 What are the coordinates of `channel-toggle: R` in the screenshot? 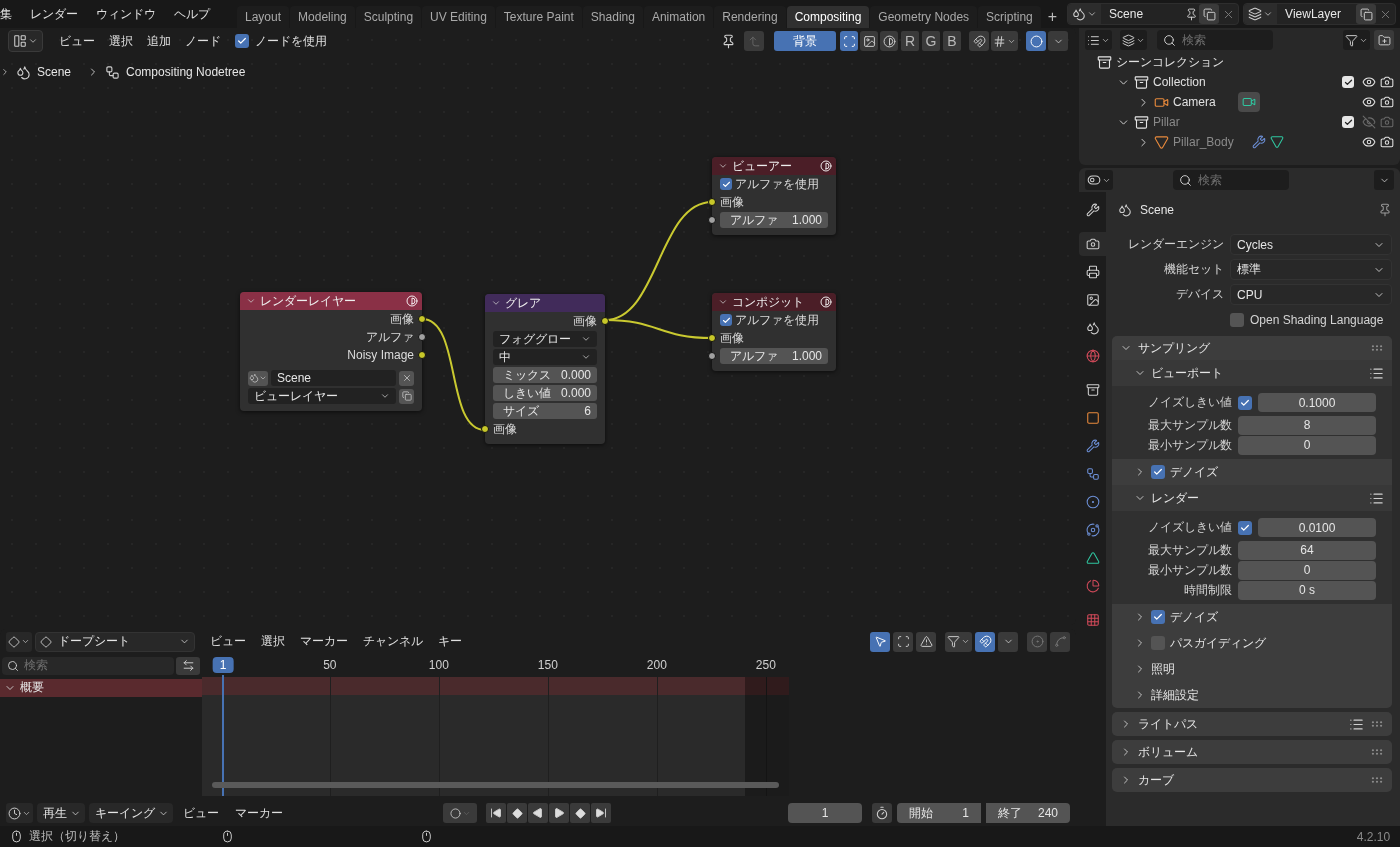 It's located at (910, 41).